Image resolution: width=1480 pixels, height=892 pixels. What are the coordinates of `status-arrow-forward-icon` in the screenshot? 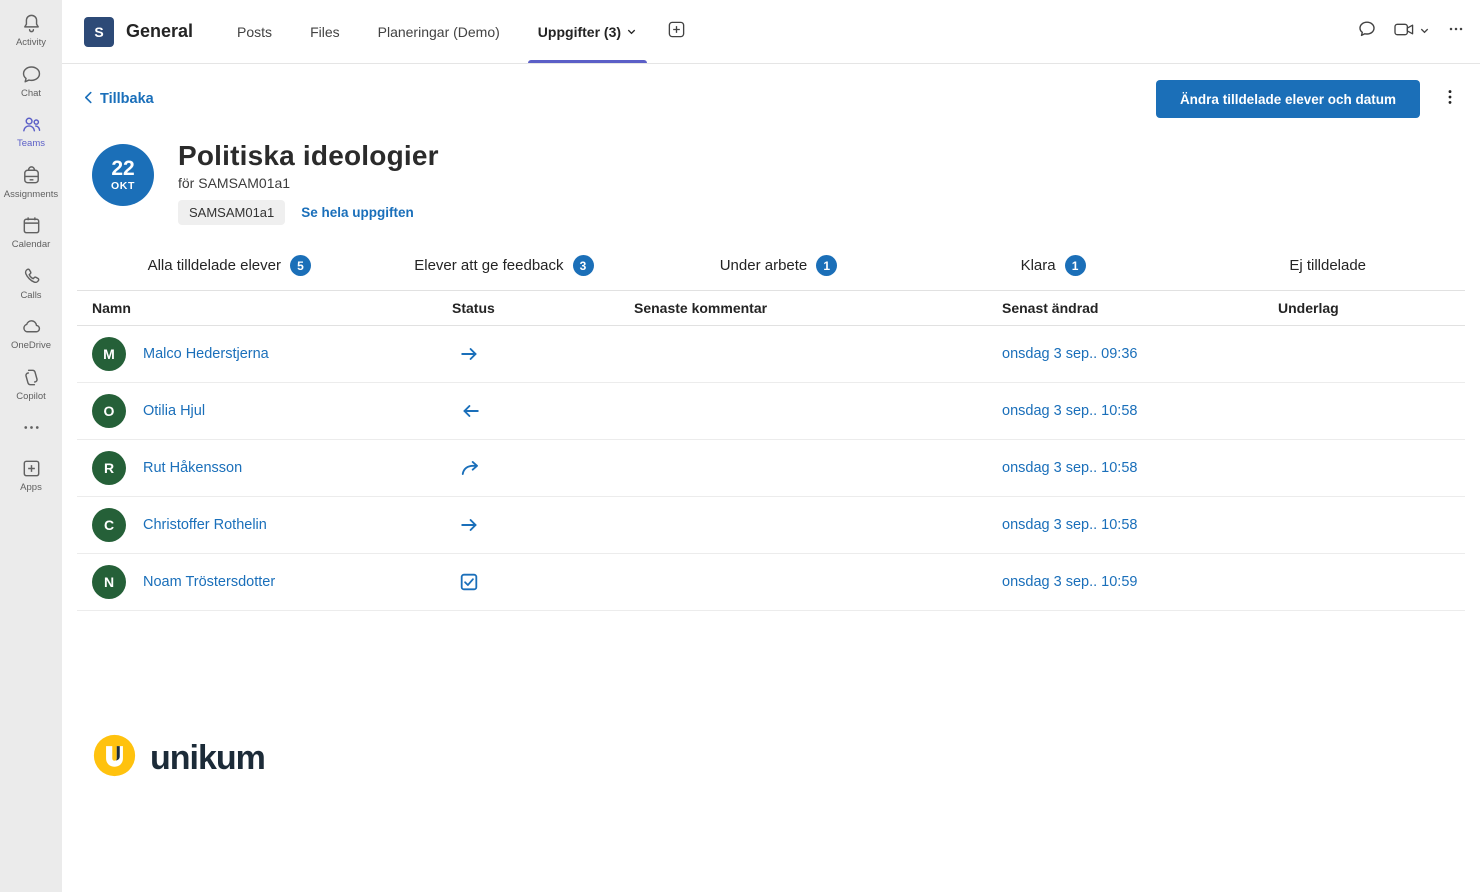 It's located at (543, 468).